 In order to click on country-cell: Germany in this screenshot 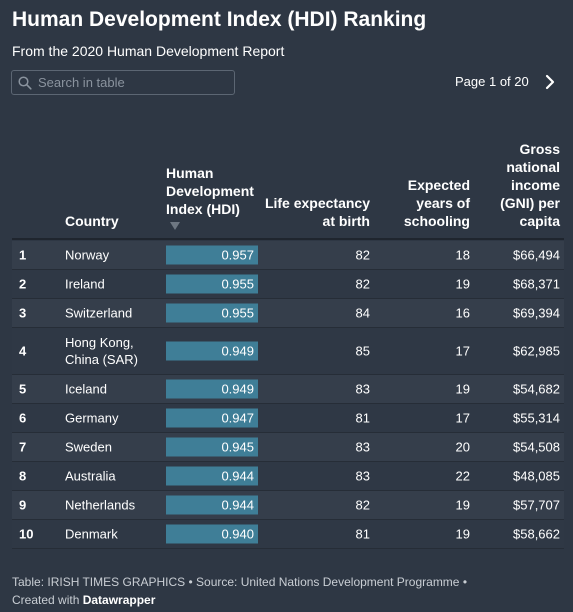, I will do `click(92, 418)`.